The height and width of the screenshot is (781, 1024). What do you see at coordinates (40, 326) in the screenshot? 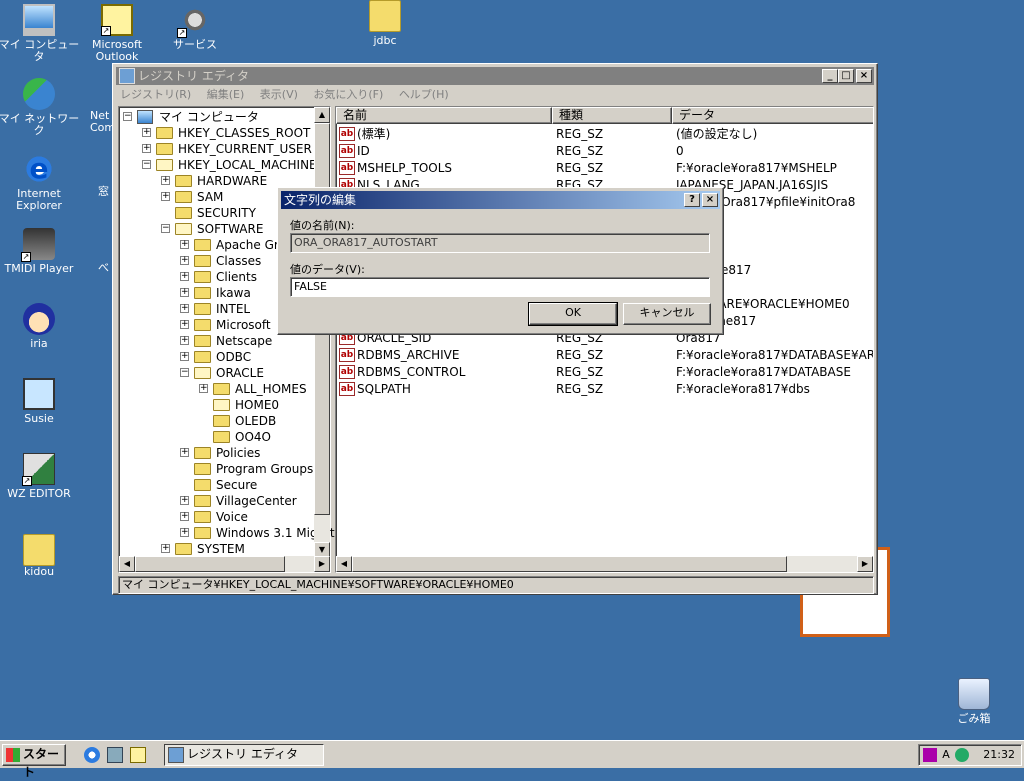
I see `desktop-icon-iria: iria` at bounding box center [40, 326].